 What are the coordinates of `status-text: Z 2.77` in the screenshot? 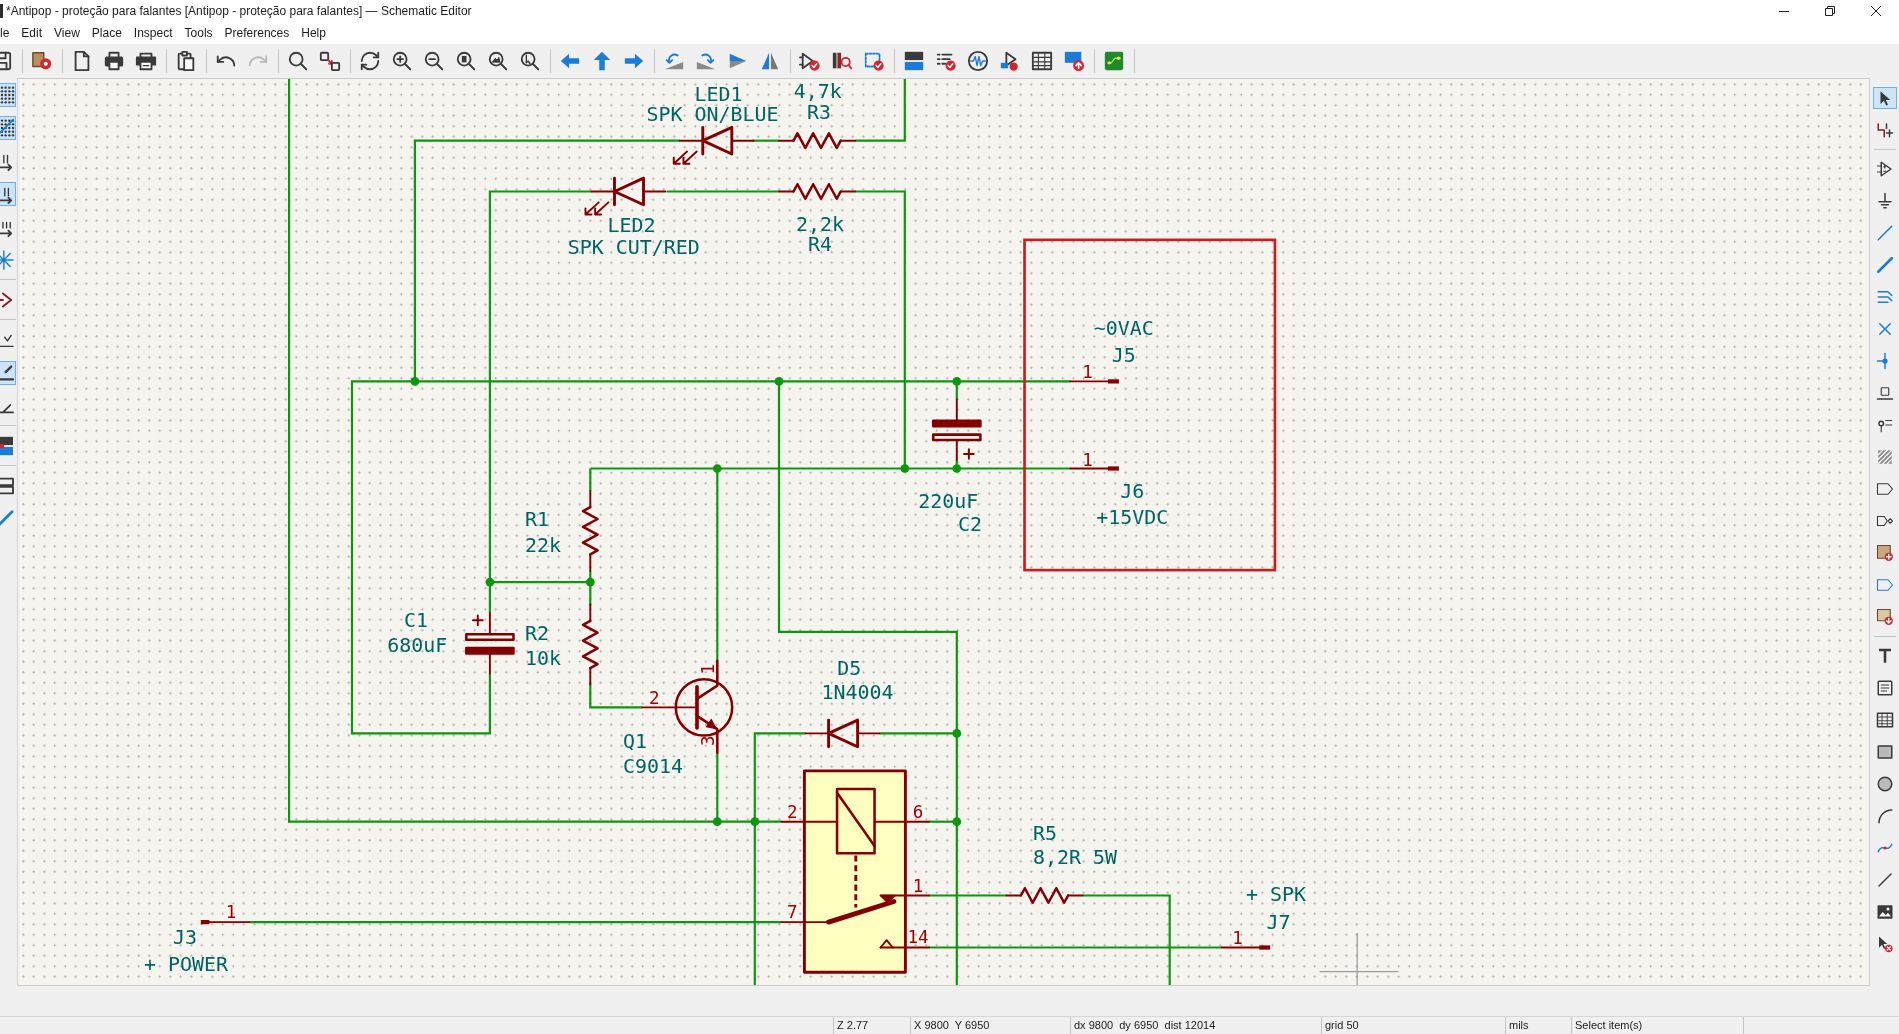 It's located at (853, 1026).